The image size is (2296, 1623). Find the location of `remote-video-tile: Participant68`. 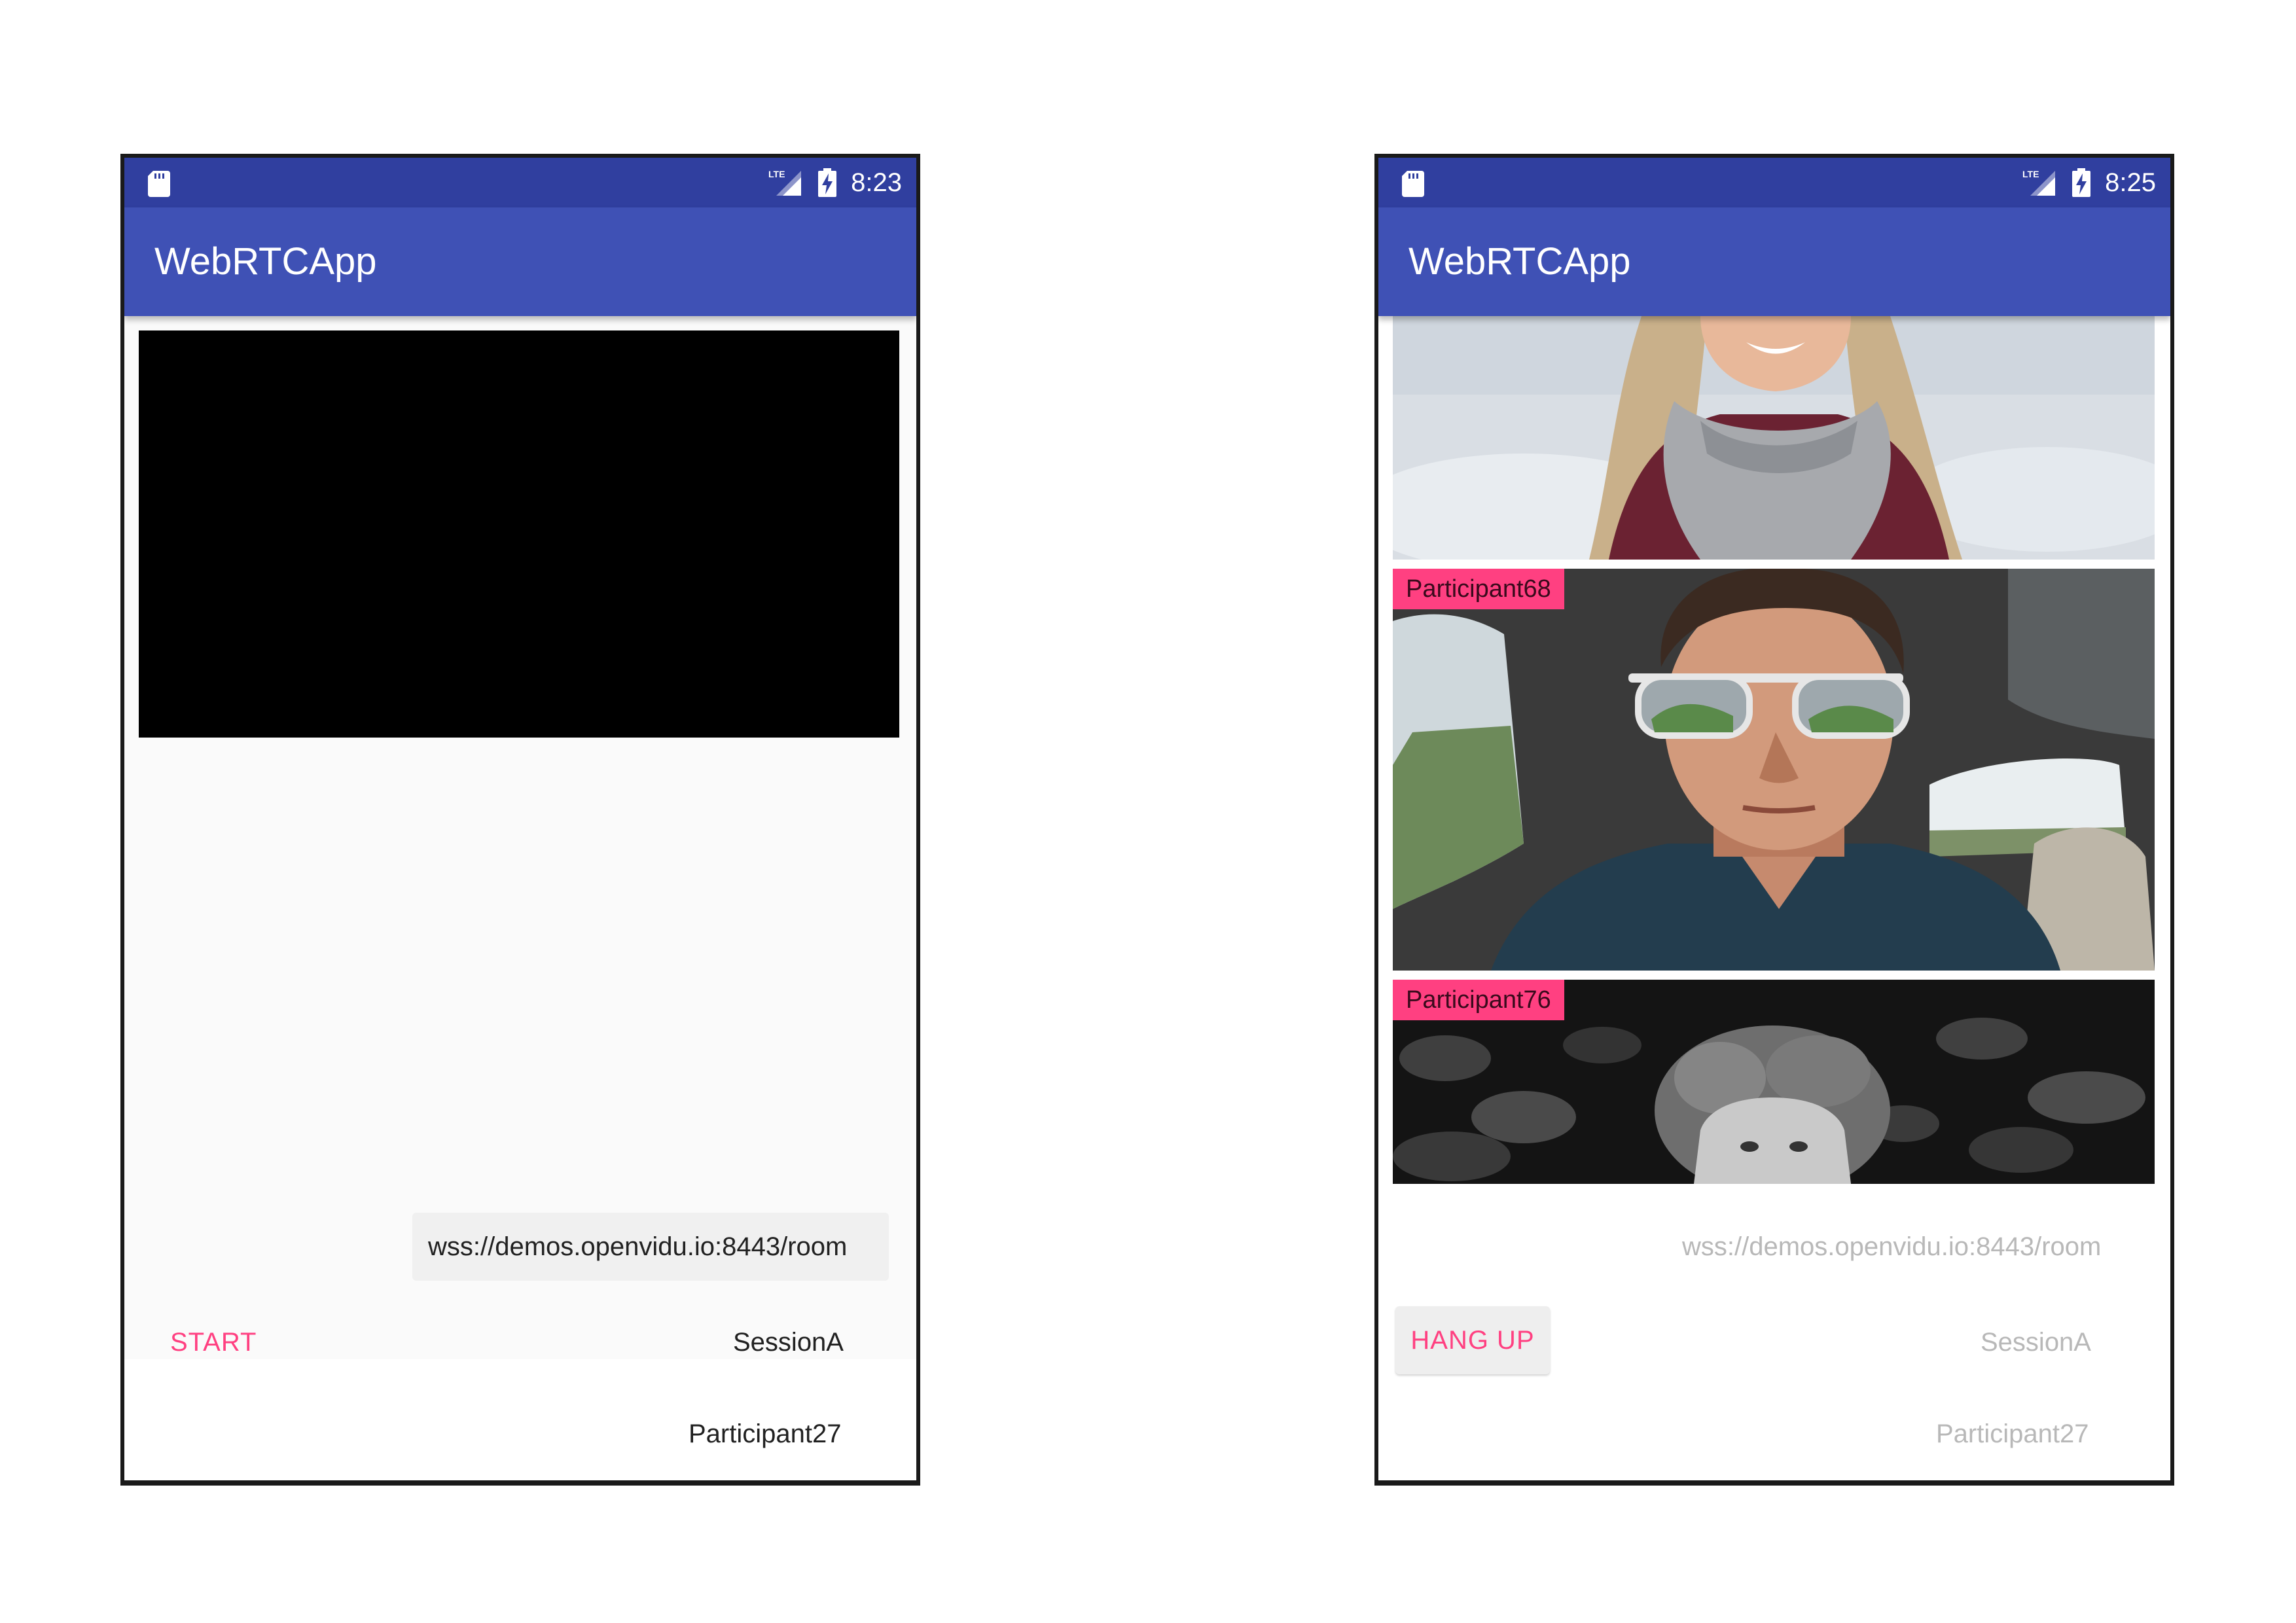

remote-video-tile: Participant68 is located at coordinates (1774, 770).